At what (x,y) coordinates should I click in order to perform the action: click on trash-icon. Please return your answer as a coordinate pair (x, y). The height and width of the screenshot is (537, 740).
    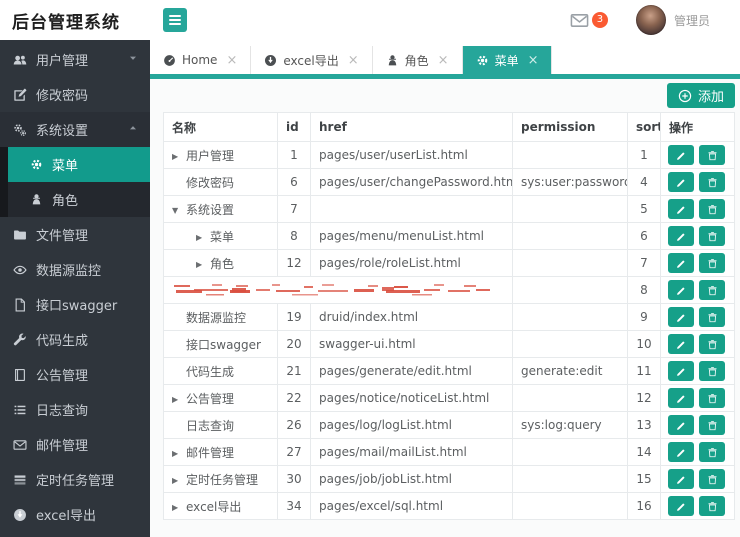
    Looking at the image, I should click on (712, 398).